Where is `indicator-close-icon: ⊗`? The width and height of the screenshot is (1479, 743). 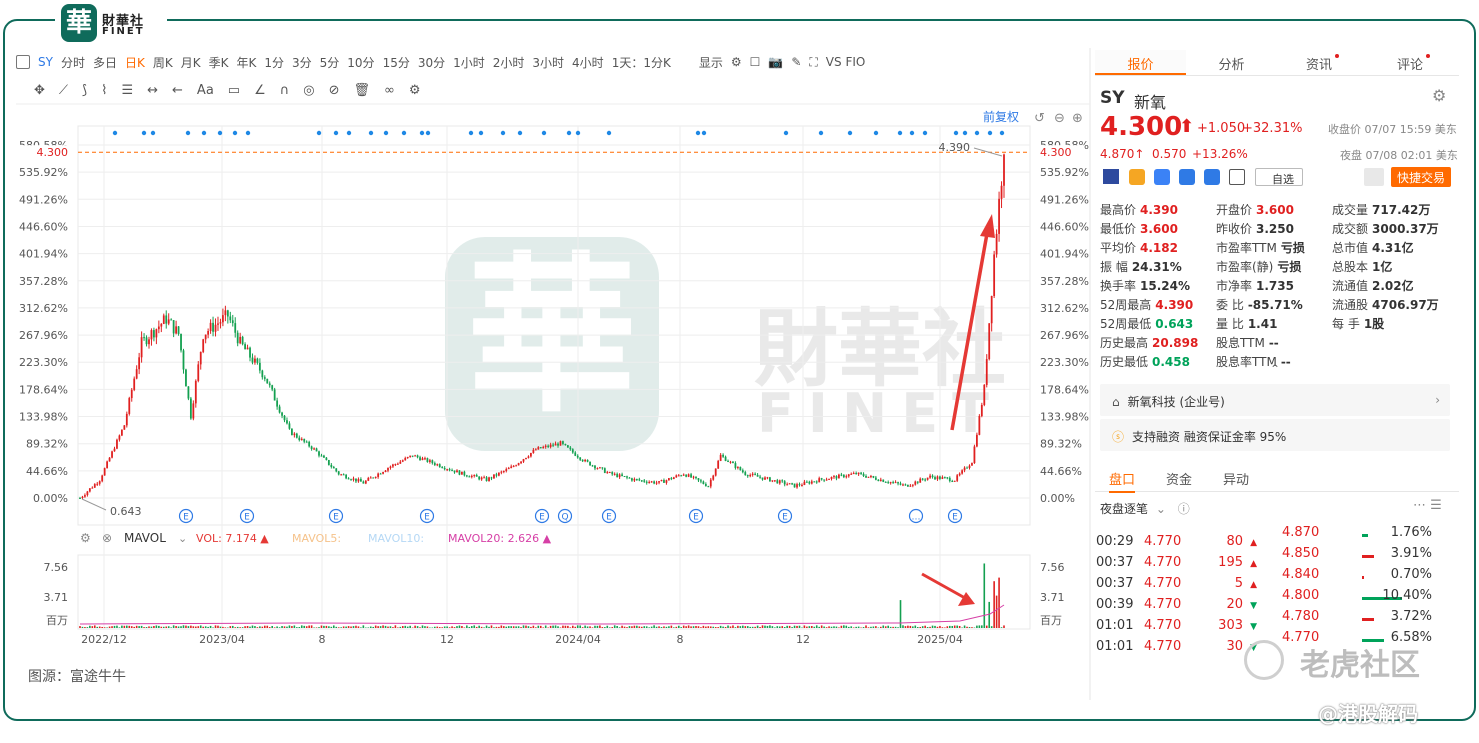 indicator-close-icon: ⊗ is located at coordinates (107, 538).